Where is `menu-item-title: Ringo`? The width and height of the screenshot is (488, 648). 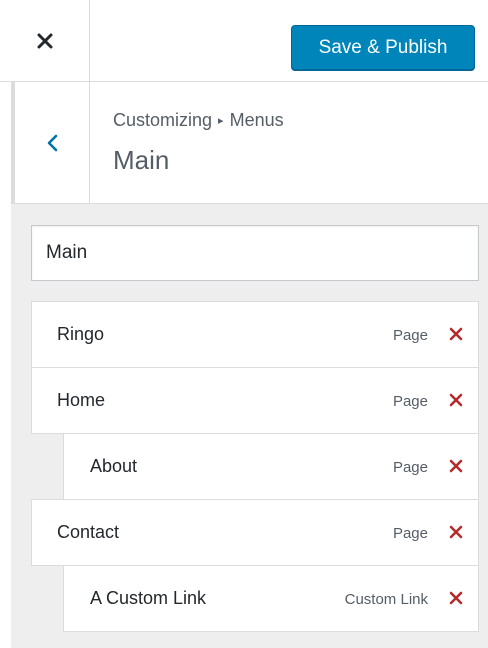
menu-item-title: Ringo is located at coordinates (81, 334).